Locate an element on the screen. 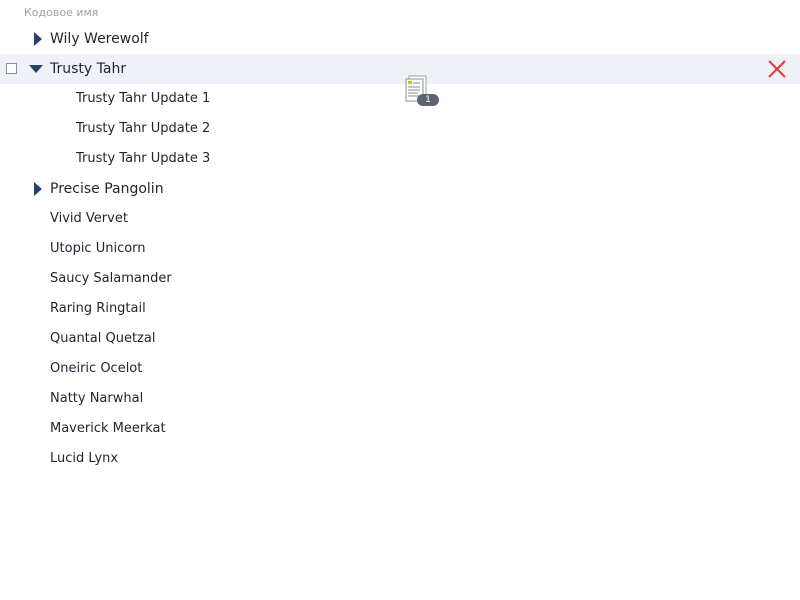  drag-ghost: 1 is located at coordinates (421, 90).